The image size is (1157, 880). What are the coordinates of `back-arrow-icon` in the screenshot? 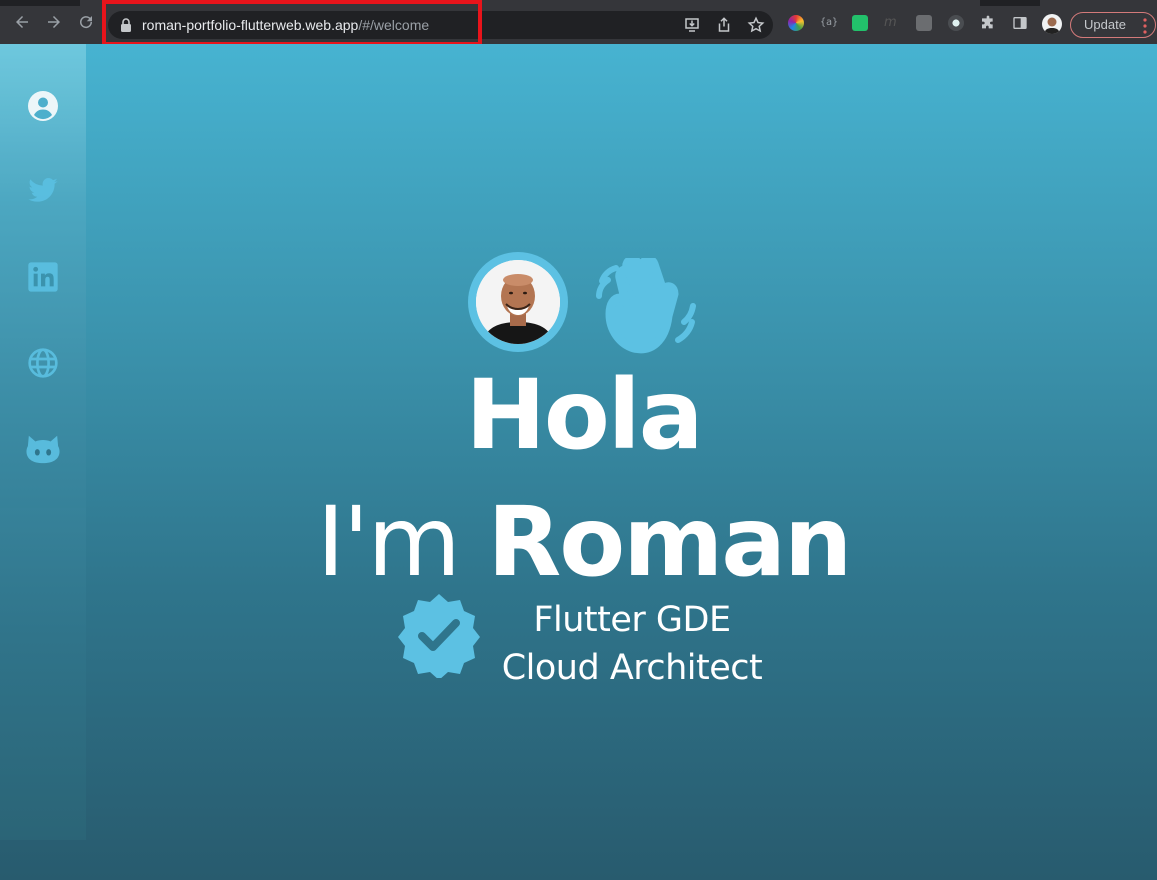 It's located at (22, 22).